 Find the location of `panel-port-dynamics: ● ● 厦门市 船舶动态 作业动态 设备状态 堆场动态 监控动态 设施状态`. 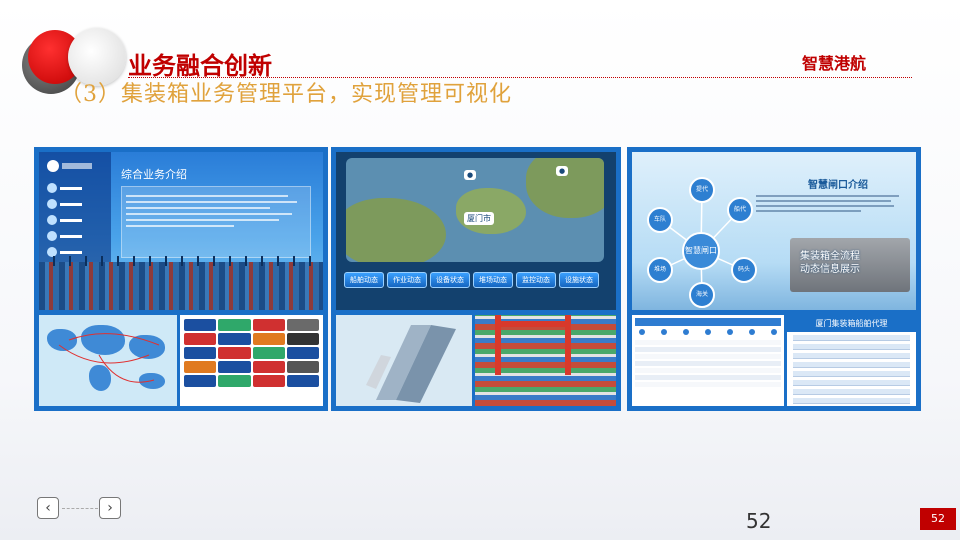

panel-port-dynamics: ● ● 厦门市 船舶动态 作业动态 设备状态 堆场动态 监控动态 设施状态 is located at coordinates (476, 279).